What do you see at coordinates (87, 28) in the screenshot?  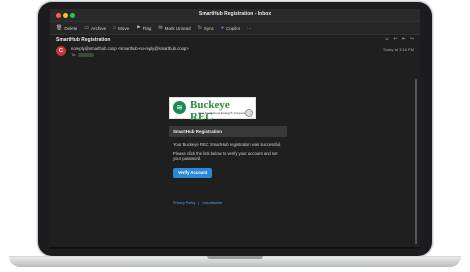 I see `archive-icon: ▭` at bounding box center [87, 28].